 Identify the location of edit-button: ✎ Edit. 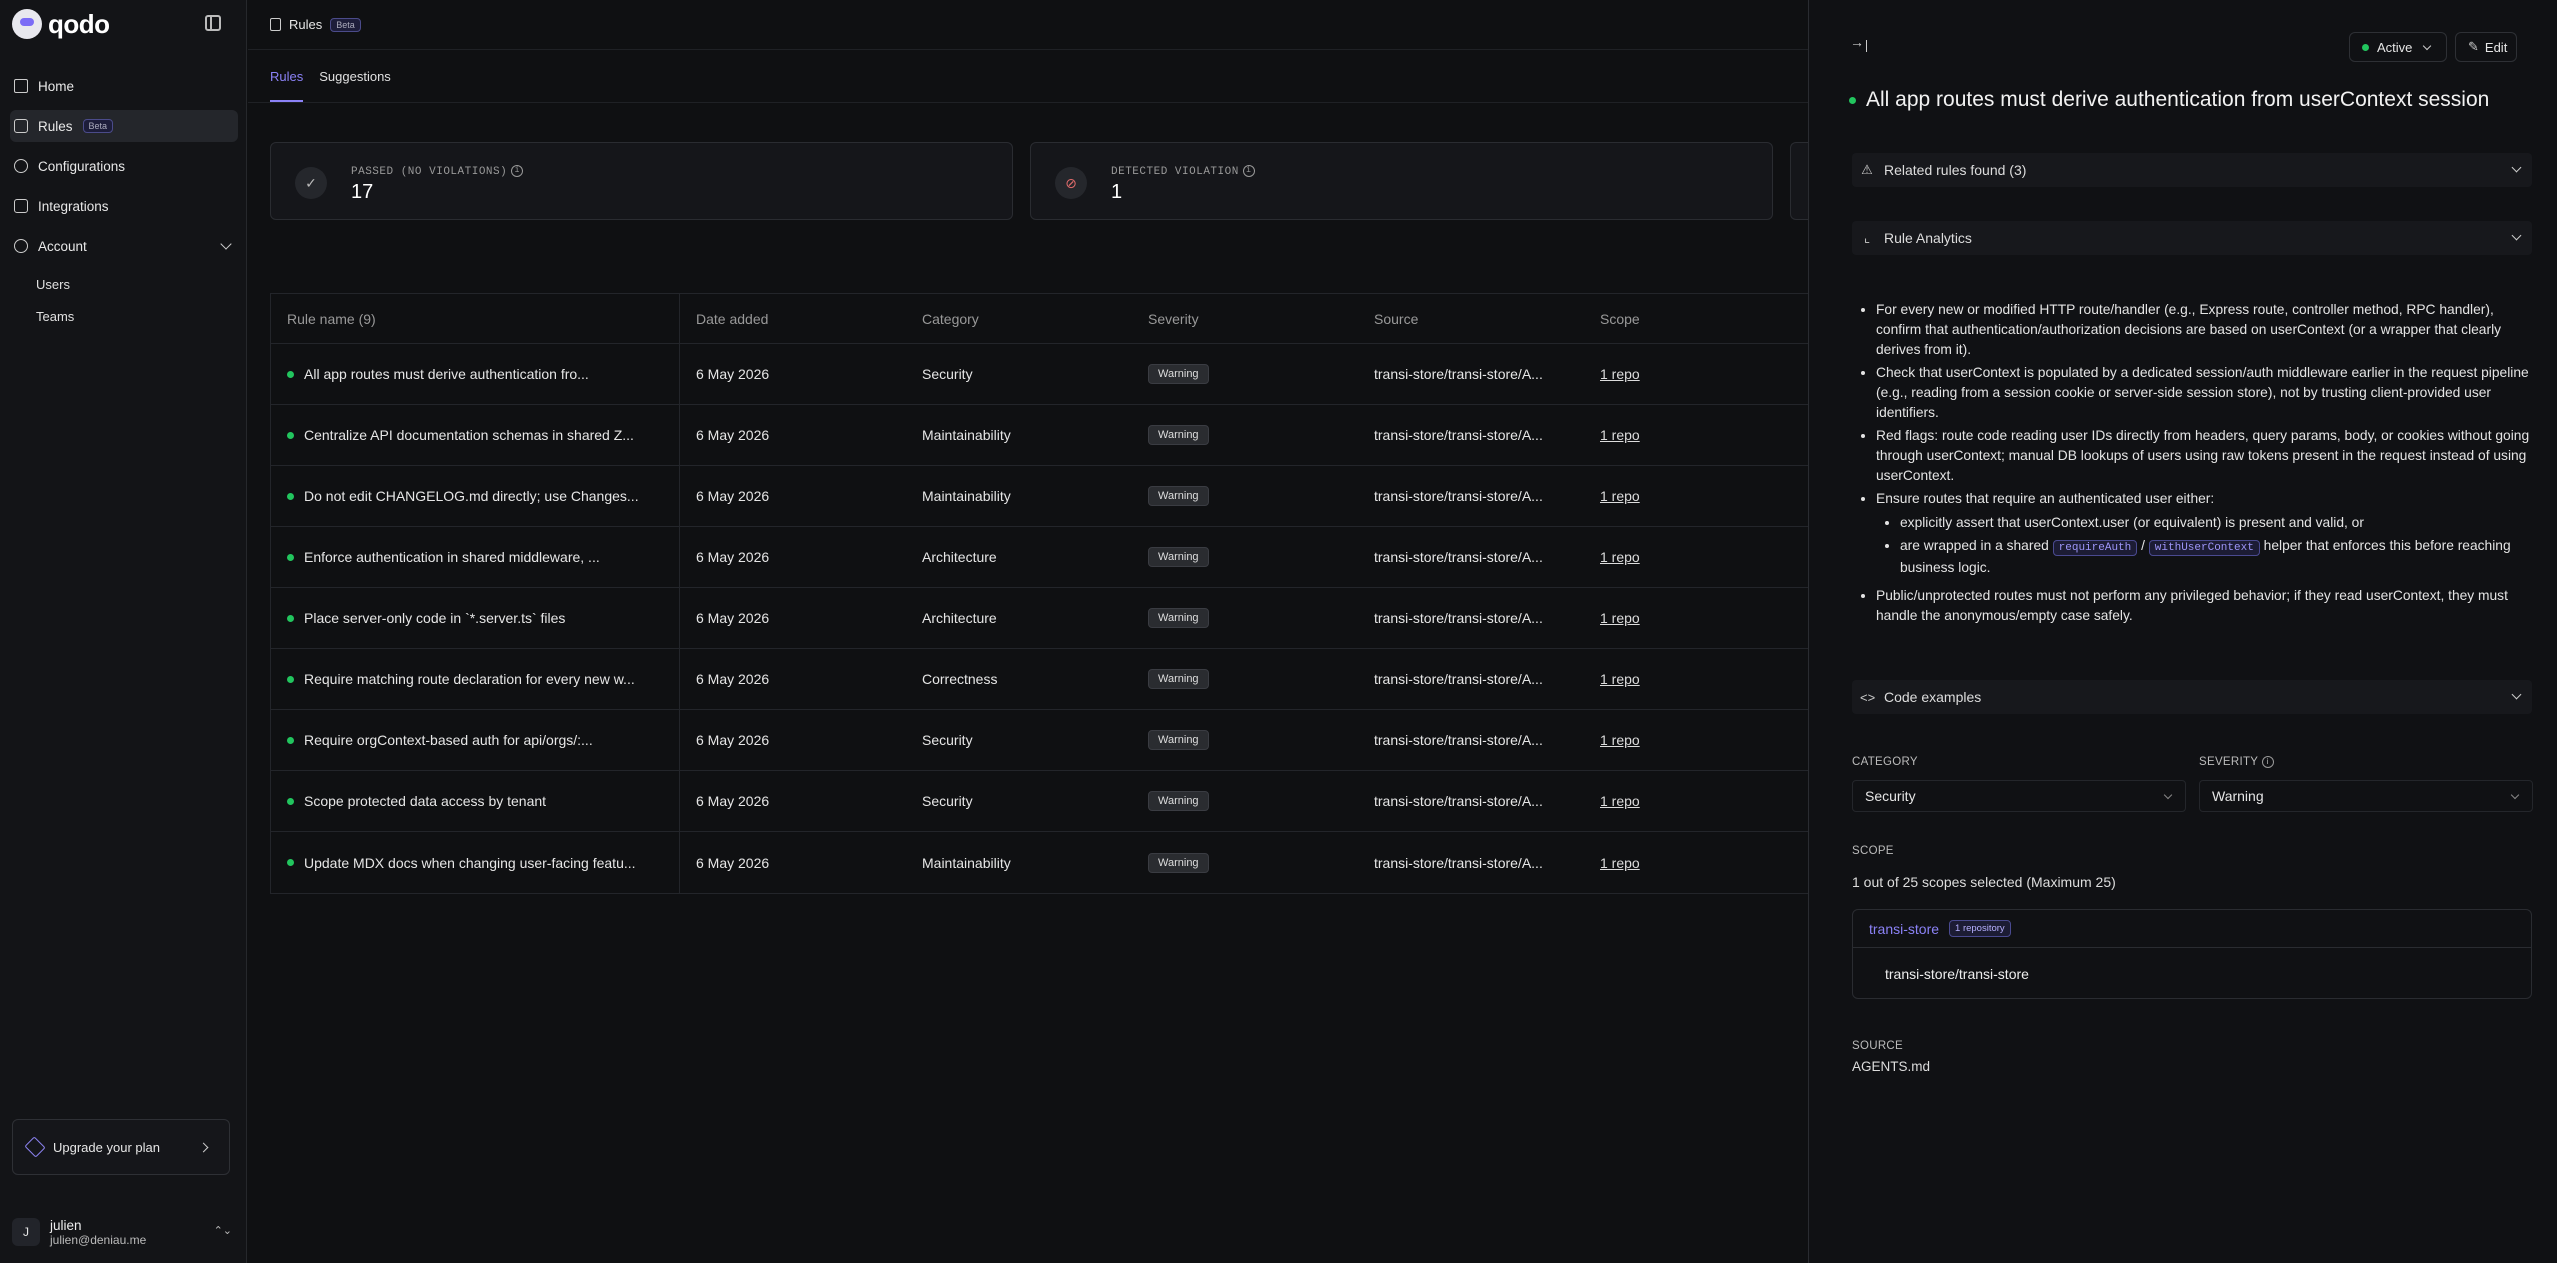
(2486, 47).